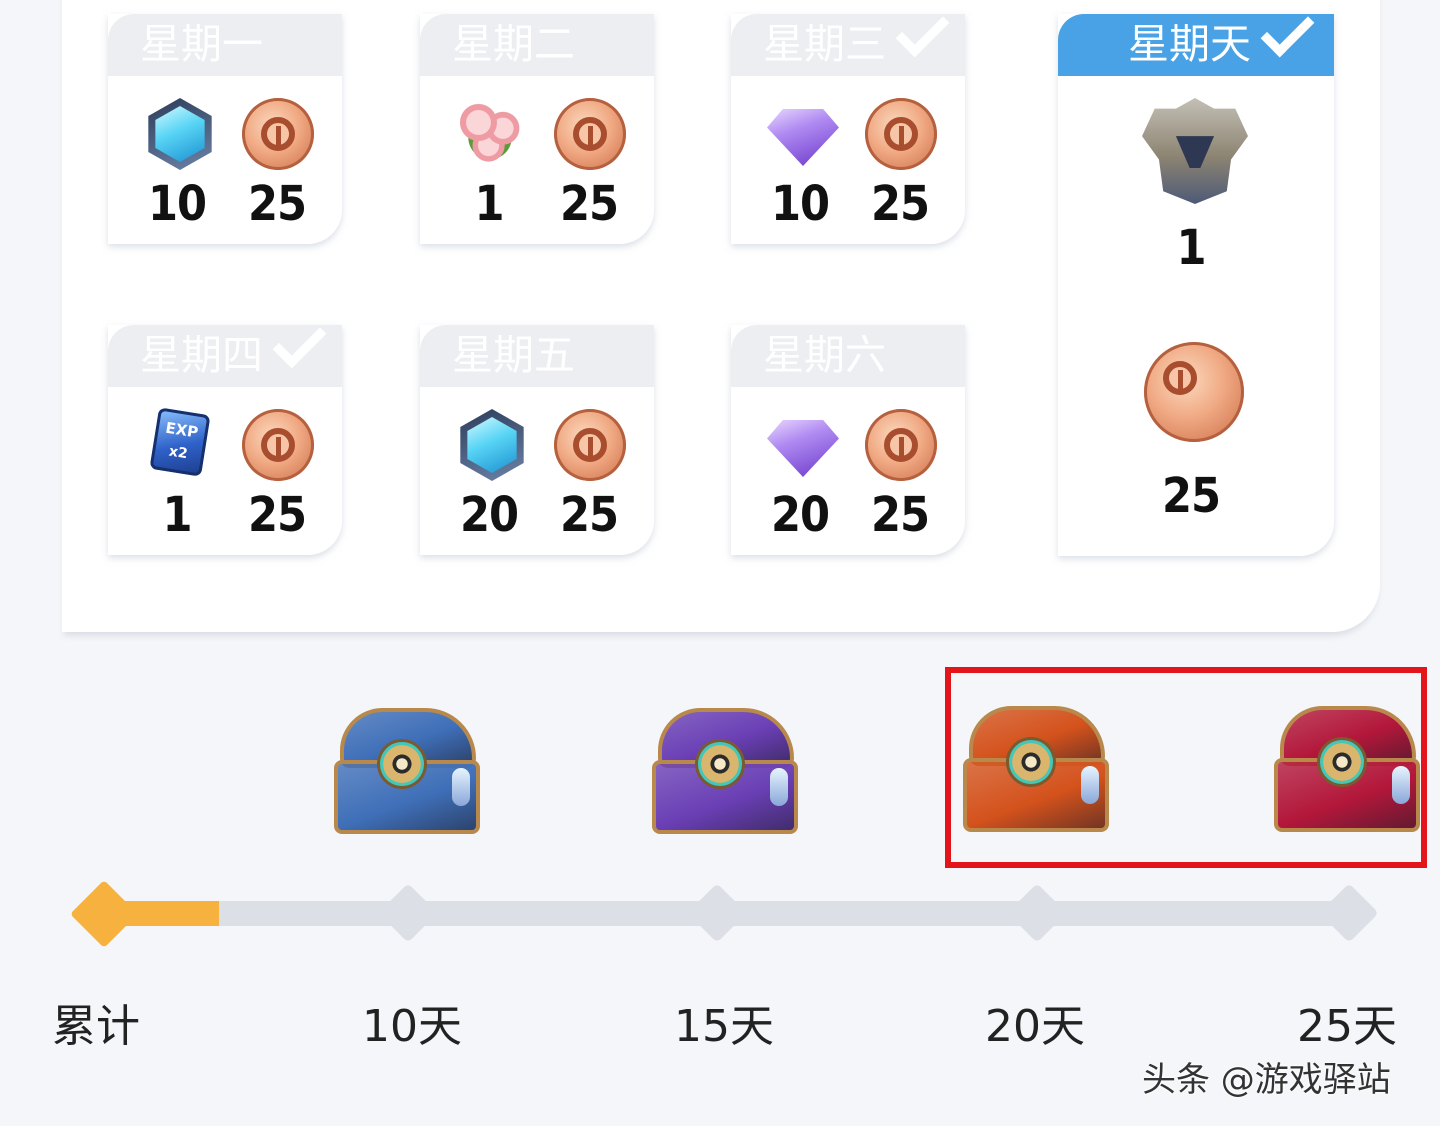 The height and width of the screenshot is (1126, 1440). What do you see at coordinates (1186, 767) in the screenshot?
I see `highlight-box` at bounding box center [1186, 767].